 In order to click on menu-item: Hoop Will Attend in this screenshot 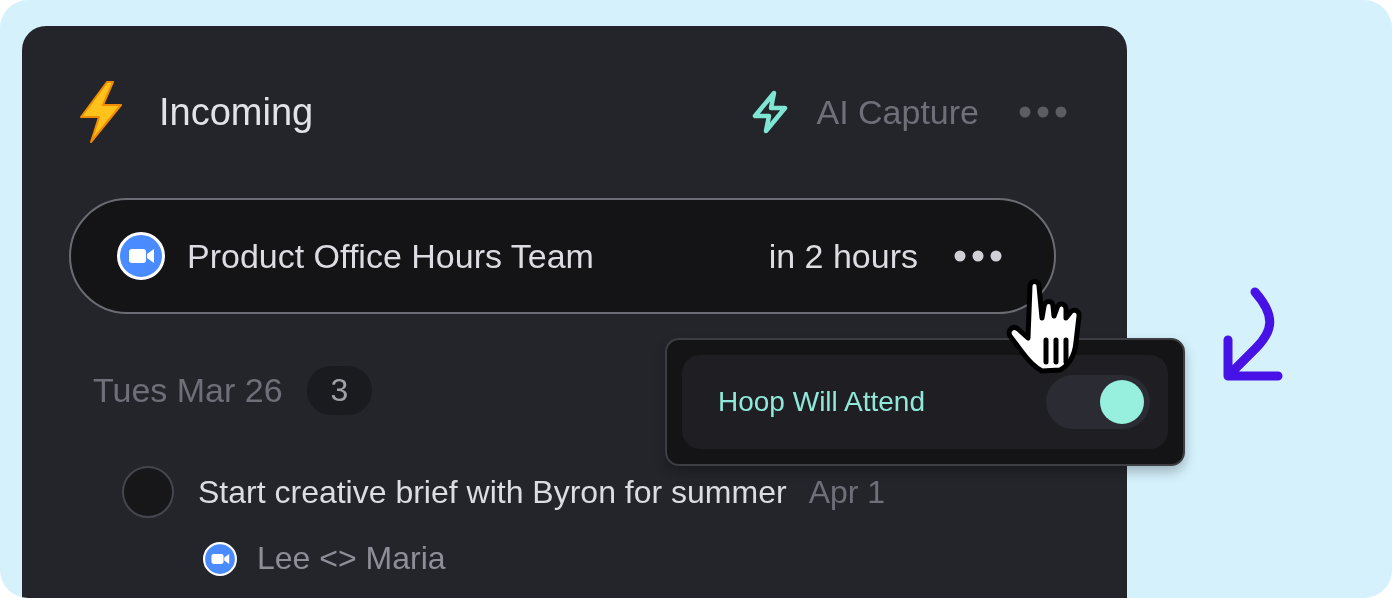, I will do `click(925, 402)`.